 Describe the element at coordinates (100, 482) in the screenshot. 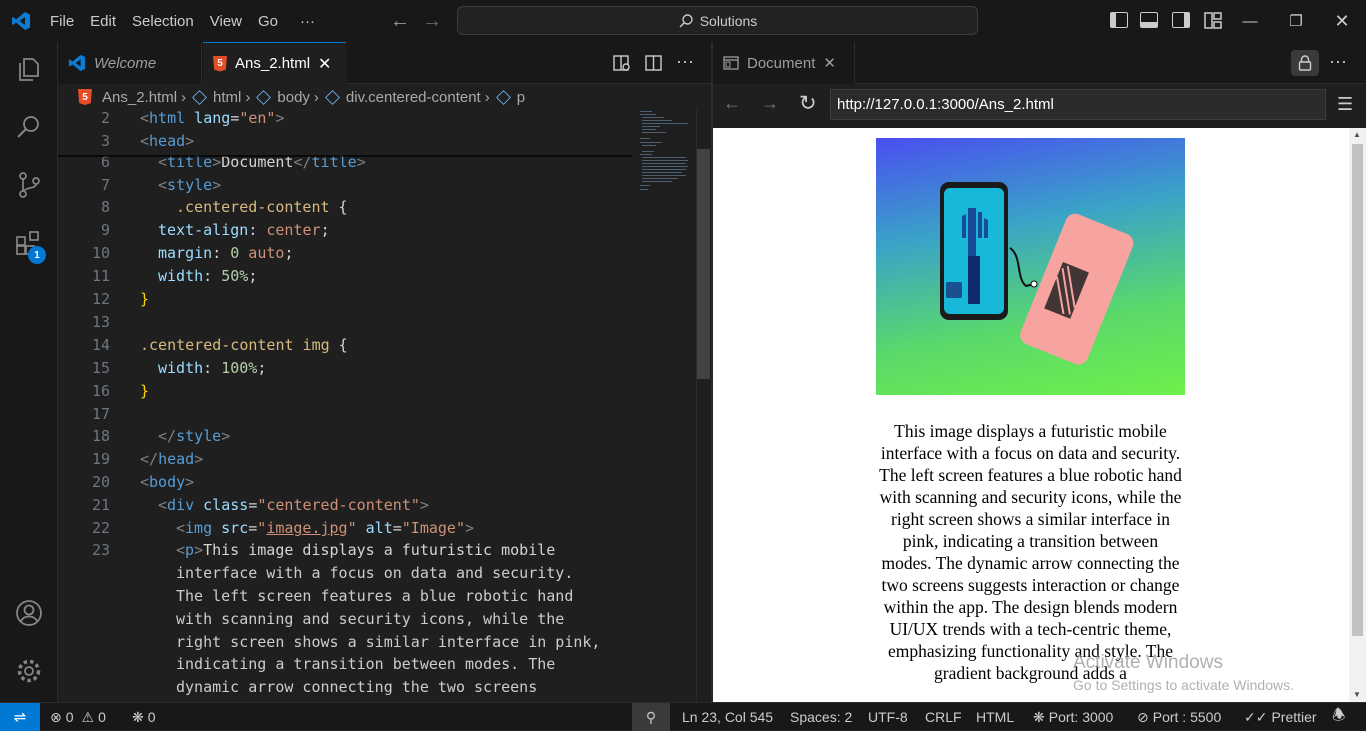

I see `line-number: 20` at that location.